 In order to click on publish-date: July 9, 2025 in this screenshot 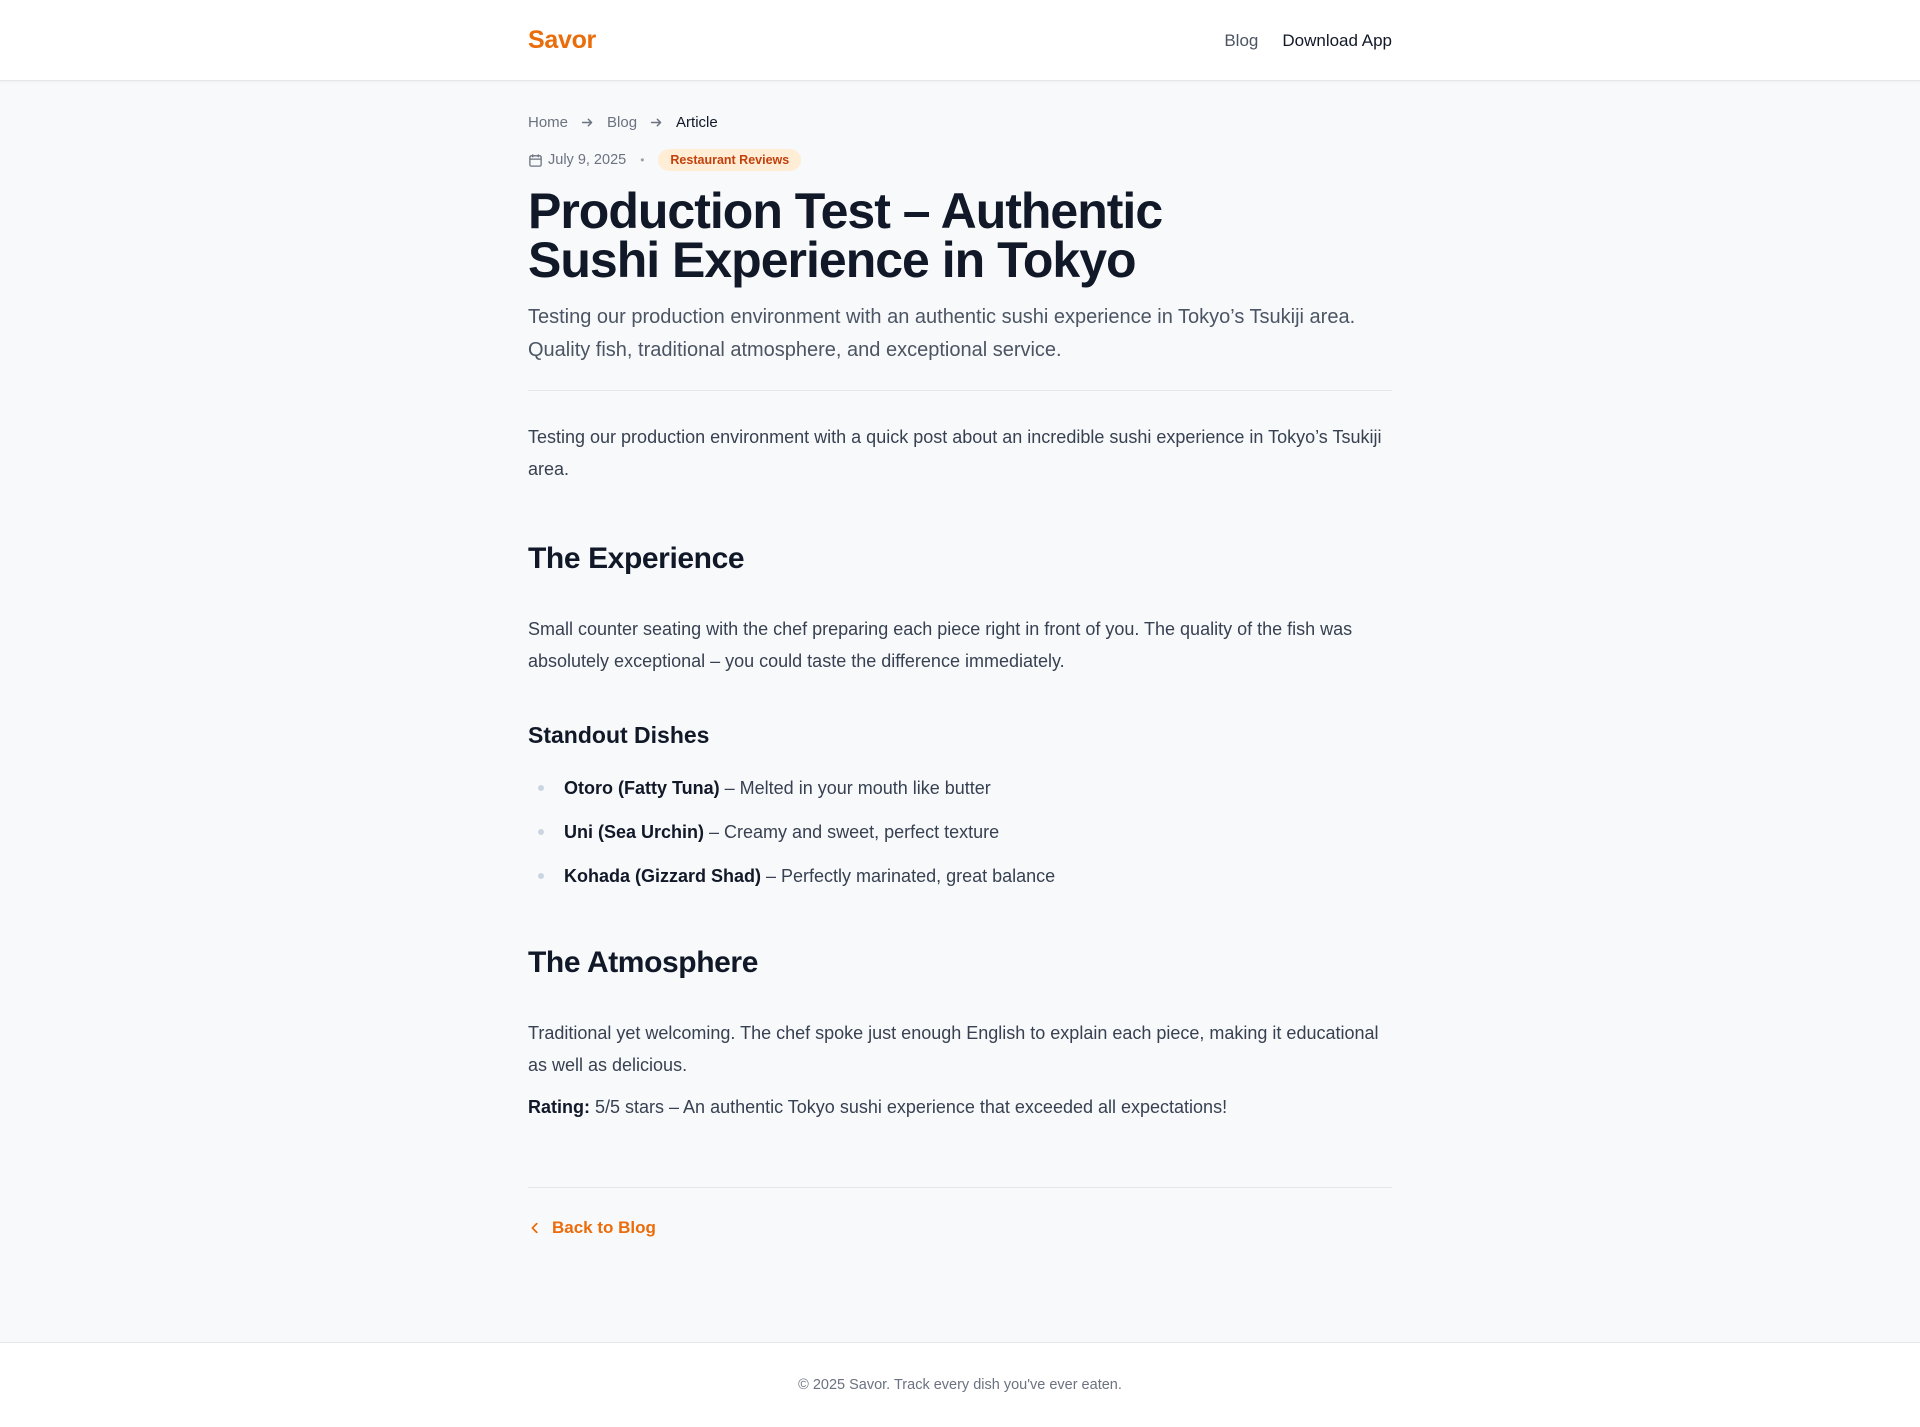, I will do `click(587, 160)`.